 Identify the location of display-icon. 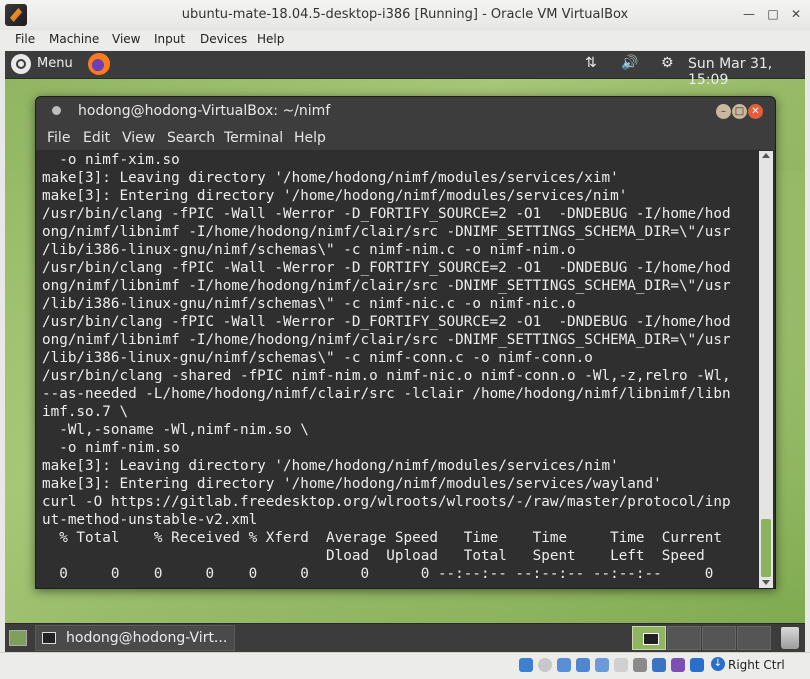
(640, 665).